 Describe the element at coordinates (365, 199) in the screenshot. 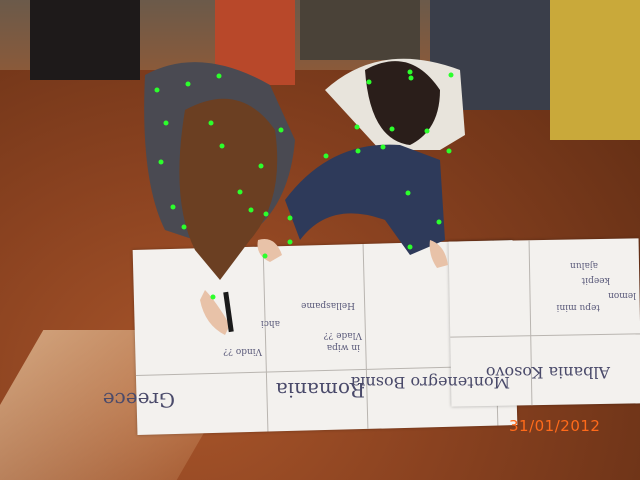

I see `student-2-jeans` at that location.